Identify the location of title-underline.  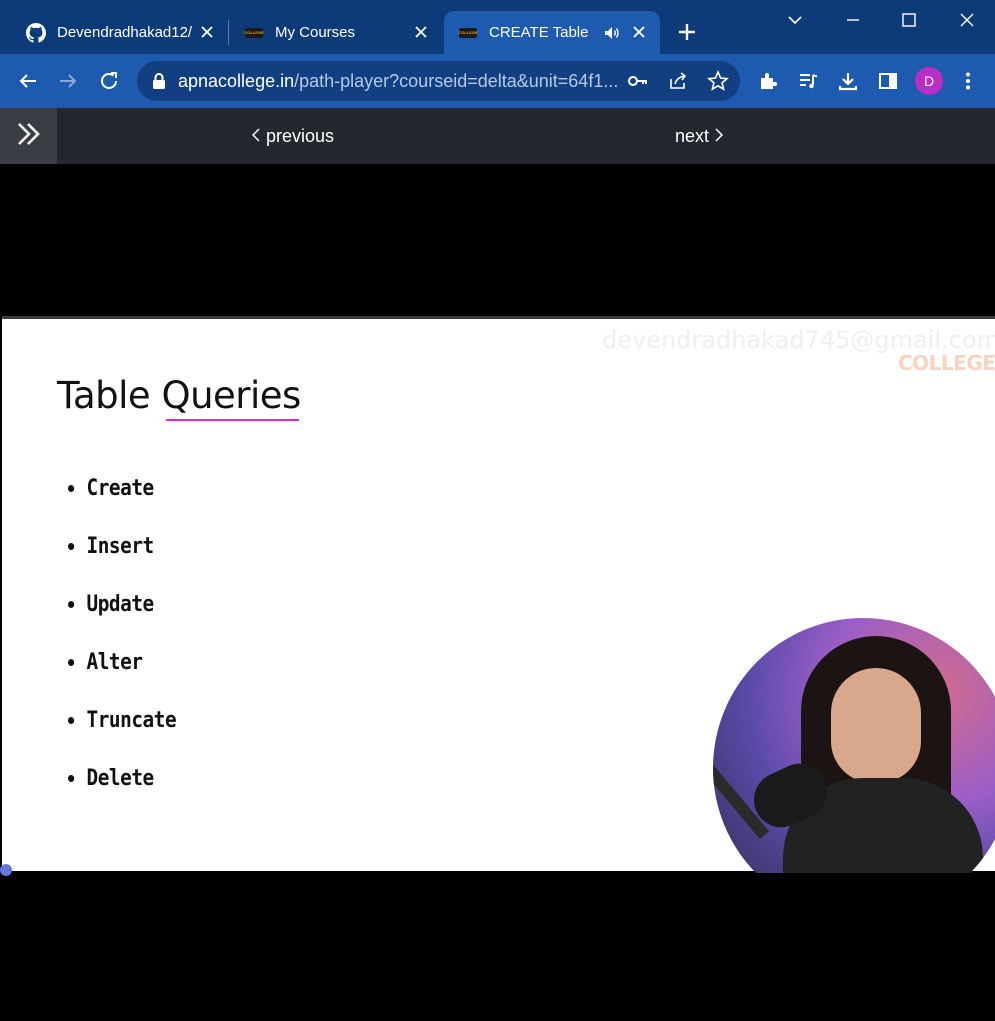
(232, 420).